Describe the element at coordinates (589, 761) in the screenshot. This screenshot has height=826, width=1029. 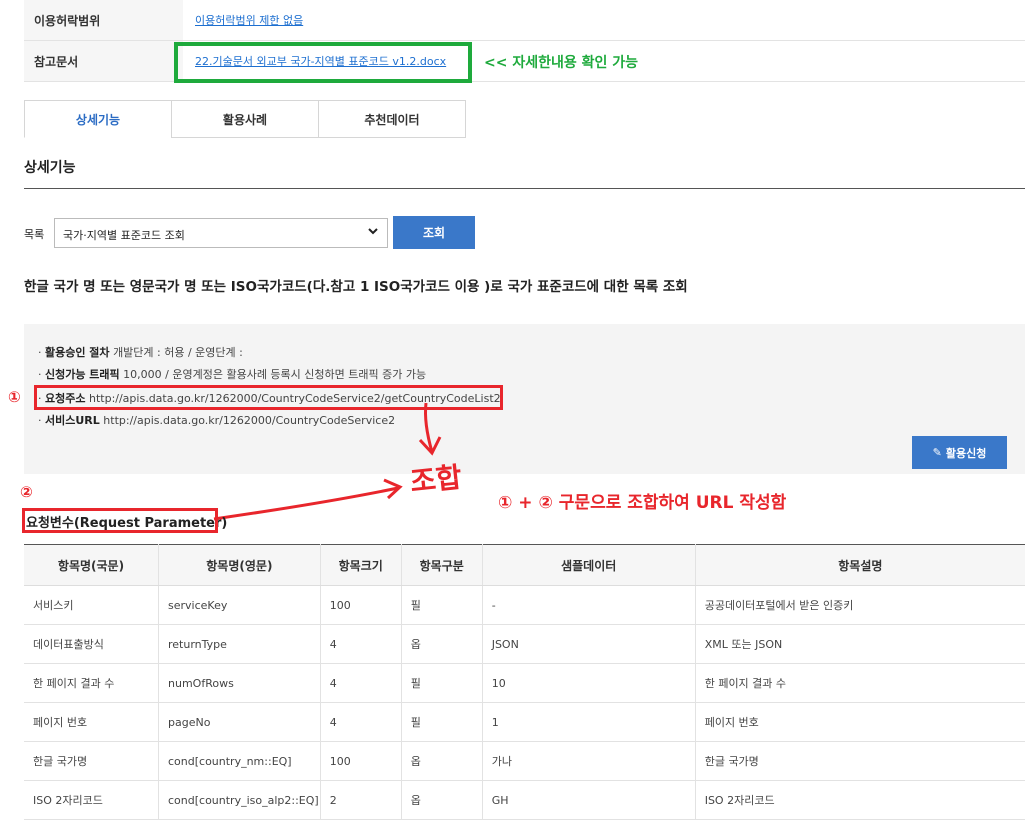
I see `param-sample: 가나` at that location.